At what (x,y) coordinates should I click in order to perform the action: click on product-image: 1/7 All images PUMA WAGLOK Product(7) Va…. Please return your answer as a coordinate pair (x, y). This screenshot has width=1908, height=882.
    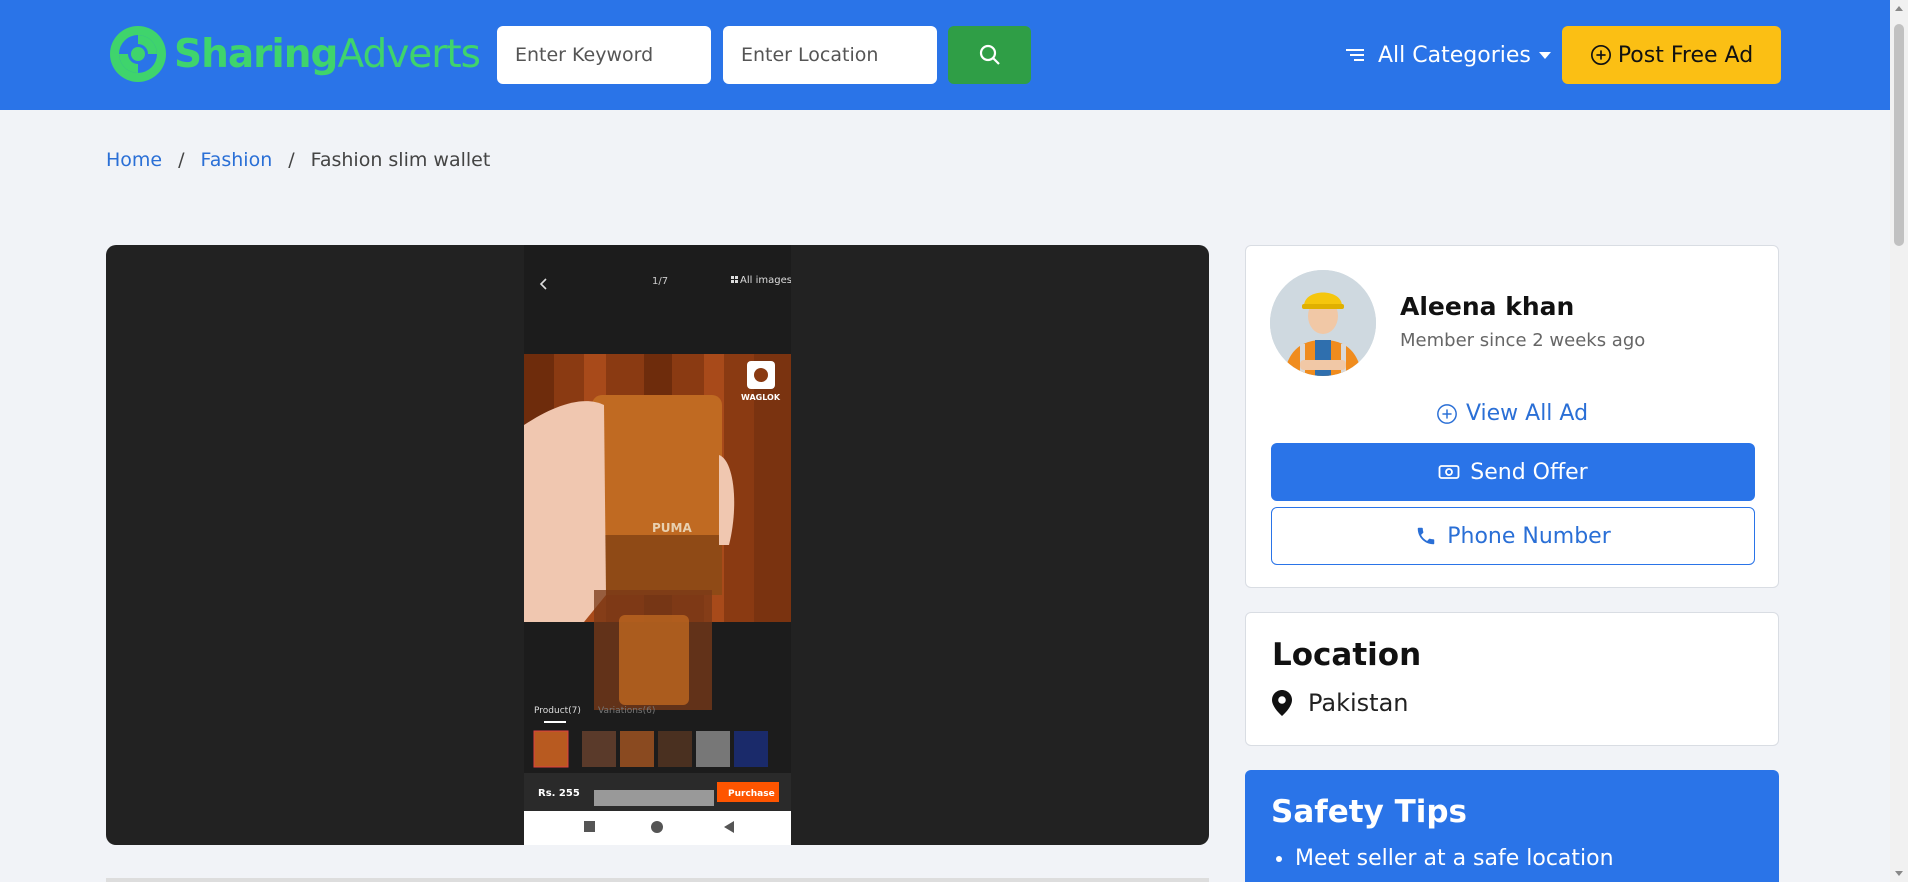
    Looking at the image, I should click on (657, 545).